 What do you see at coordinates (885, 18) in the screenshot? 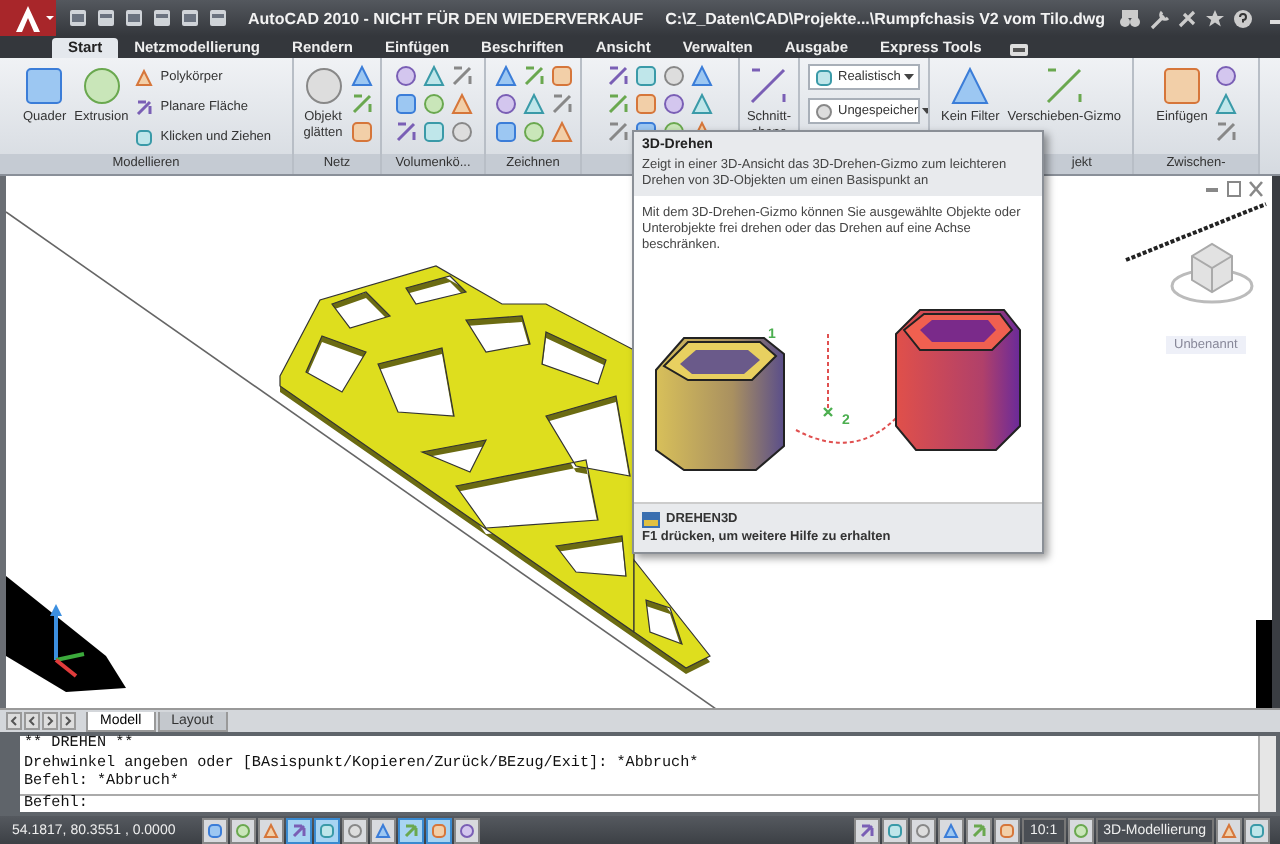
I see `file-path: C:\Z_Daten\CAD\Projekte...\Rumpfchasis V2 vom Tilo.dwg` at bounding box center [885, 18].